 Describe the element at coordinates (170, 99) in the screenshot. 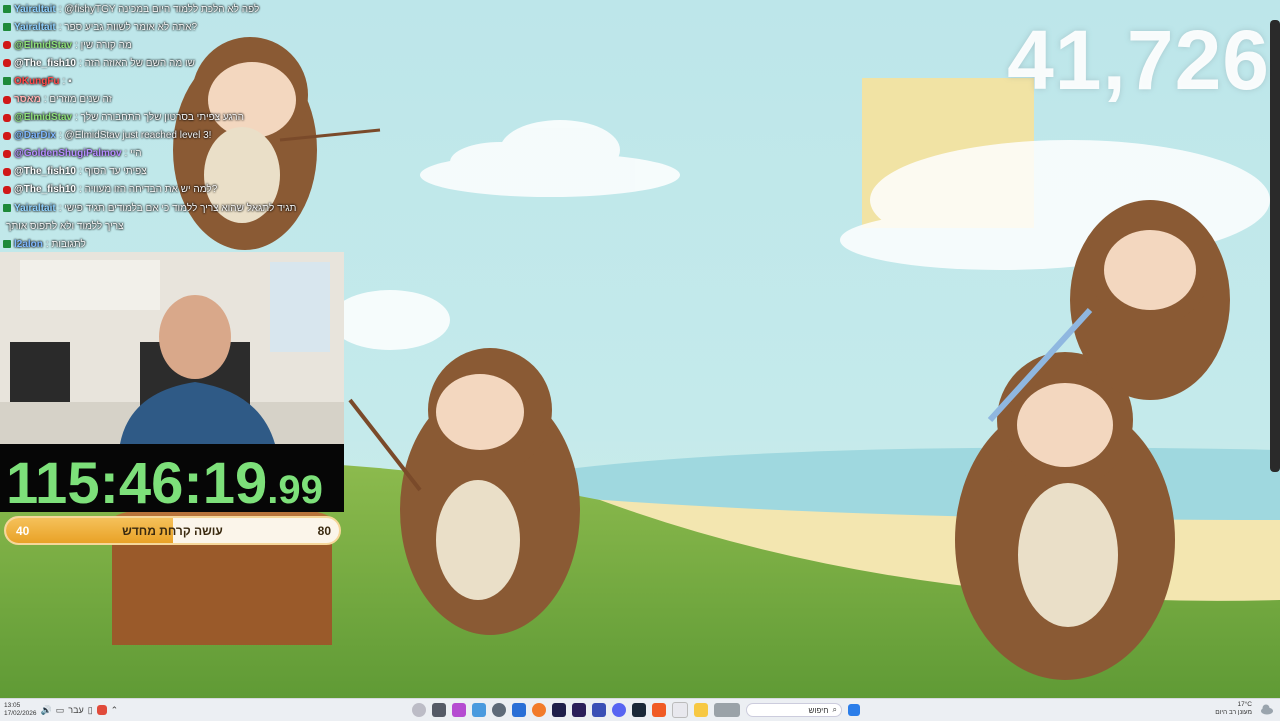

I see `chat-message: מאסר: זה שנים מוזרים` at that location.